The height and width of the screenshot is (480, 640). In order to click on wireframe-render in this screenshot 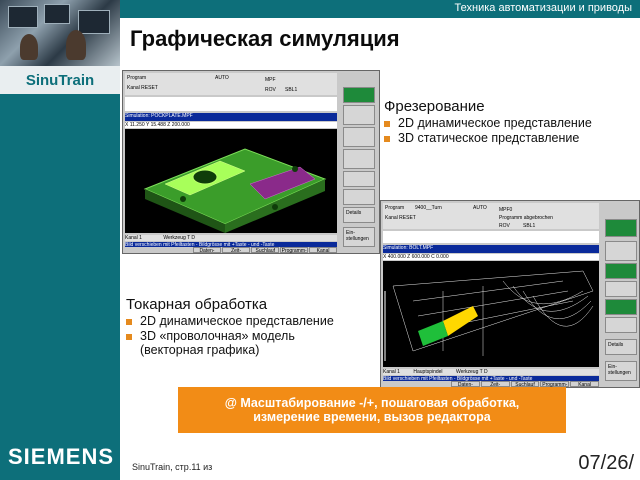, I will do `click(489, 315)`.